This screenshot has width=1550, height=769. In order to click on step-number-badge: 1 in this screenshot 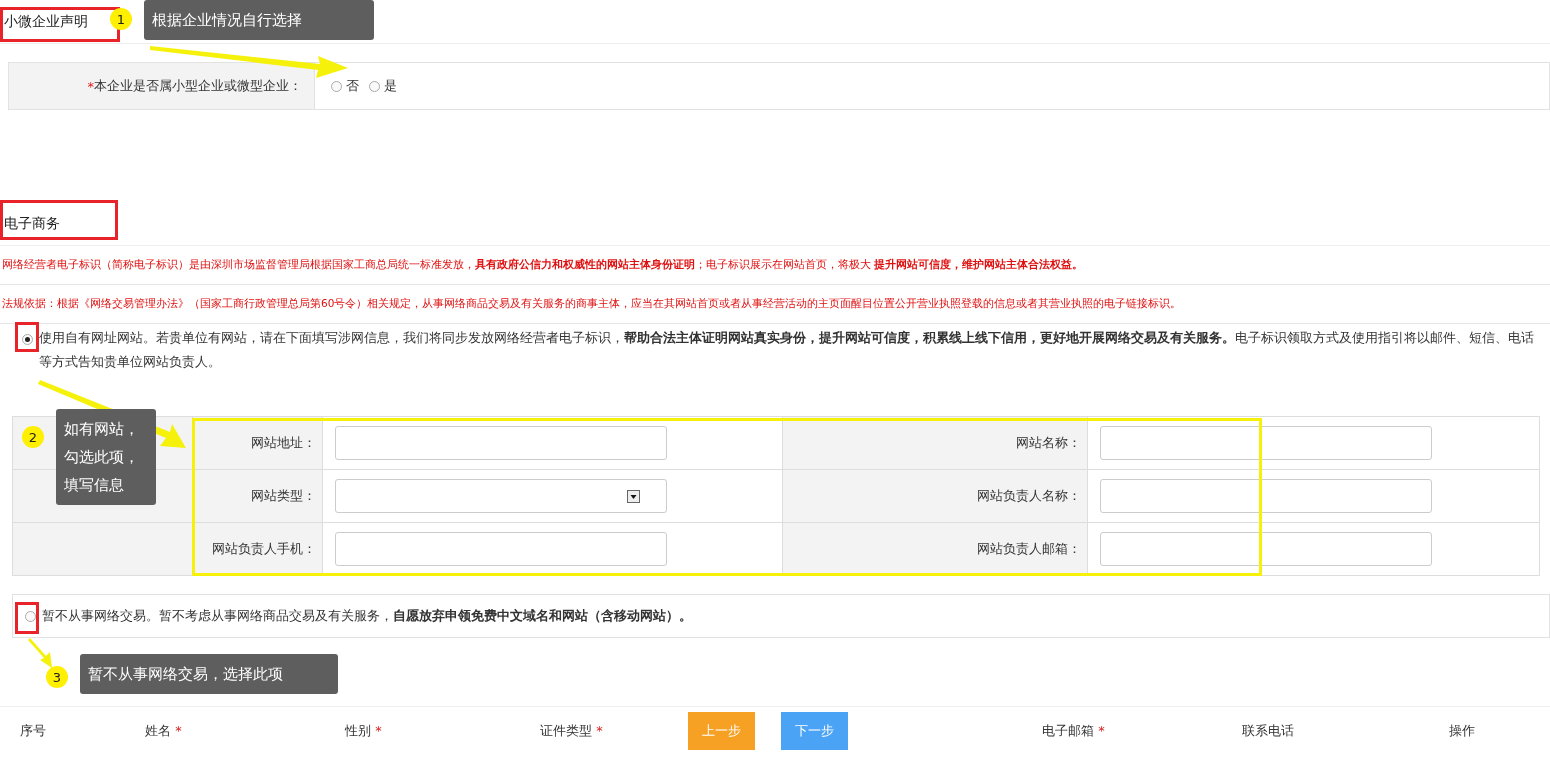, I will do `click(121, 19)`.